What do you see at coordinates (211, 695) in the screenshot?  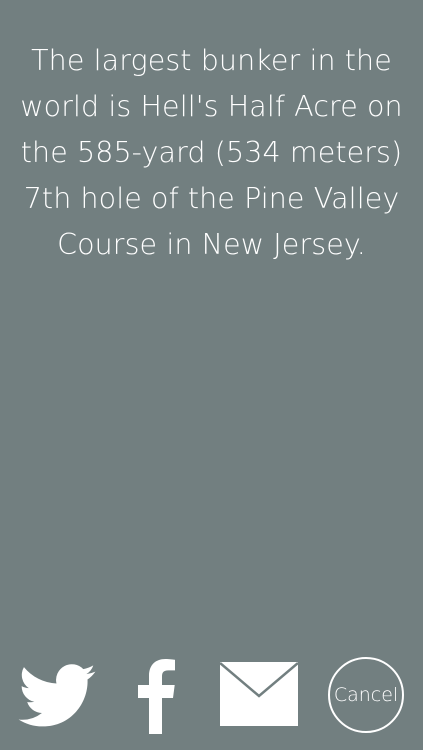 I see `share-bar: Cancel` at bounding box center [211, 695].